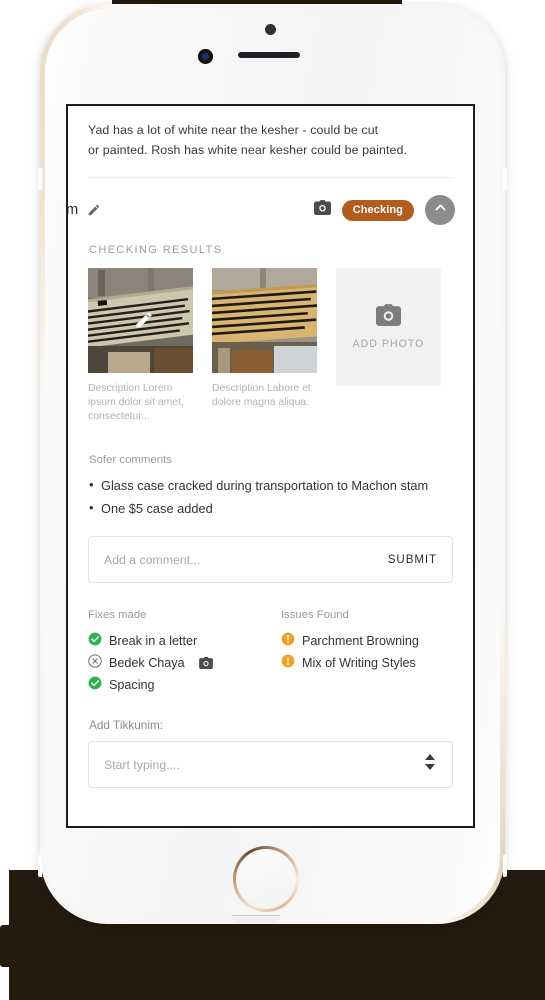  I want to click on x-circle-icon, so click(95, 663).